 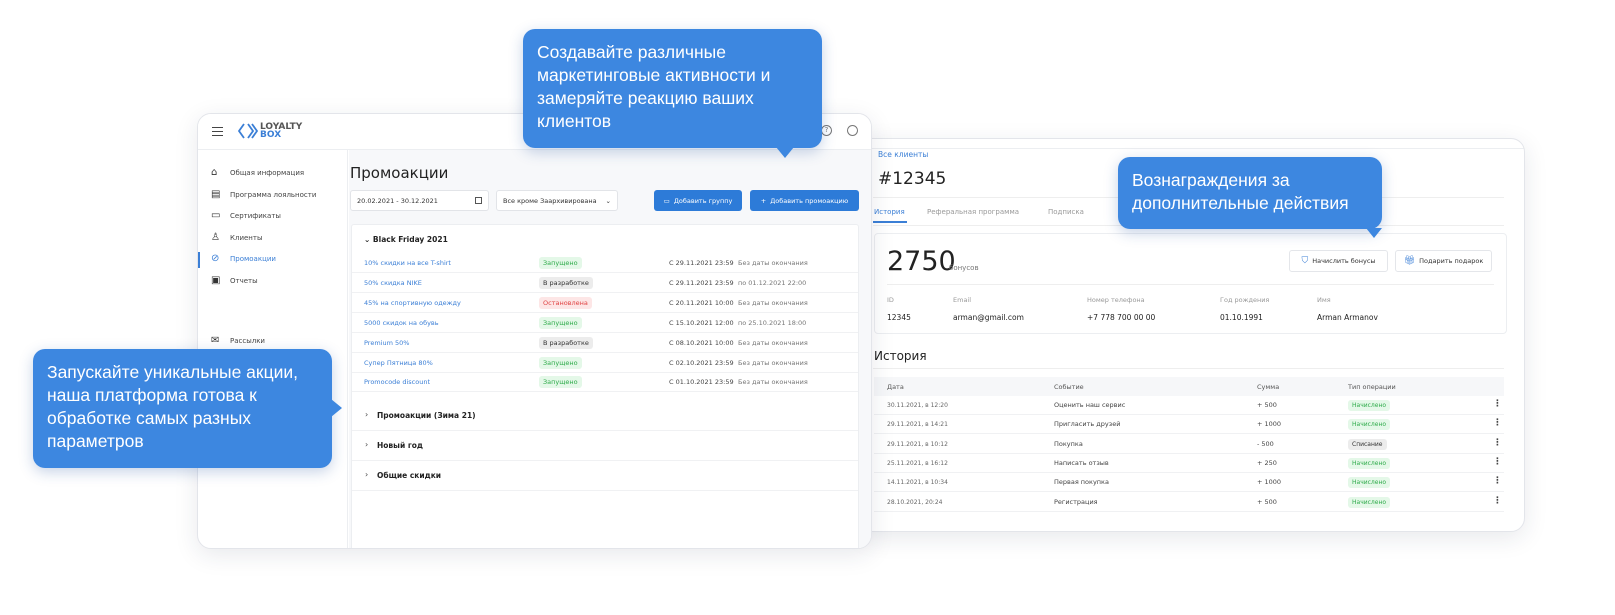 I want to click on plus-icon: +, so click(x=763, y=200).